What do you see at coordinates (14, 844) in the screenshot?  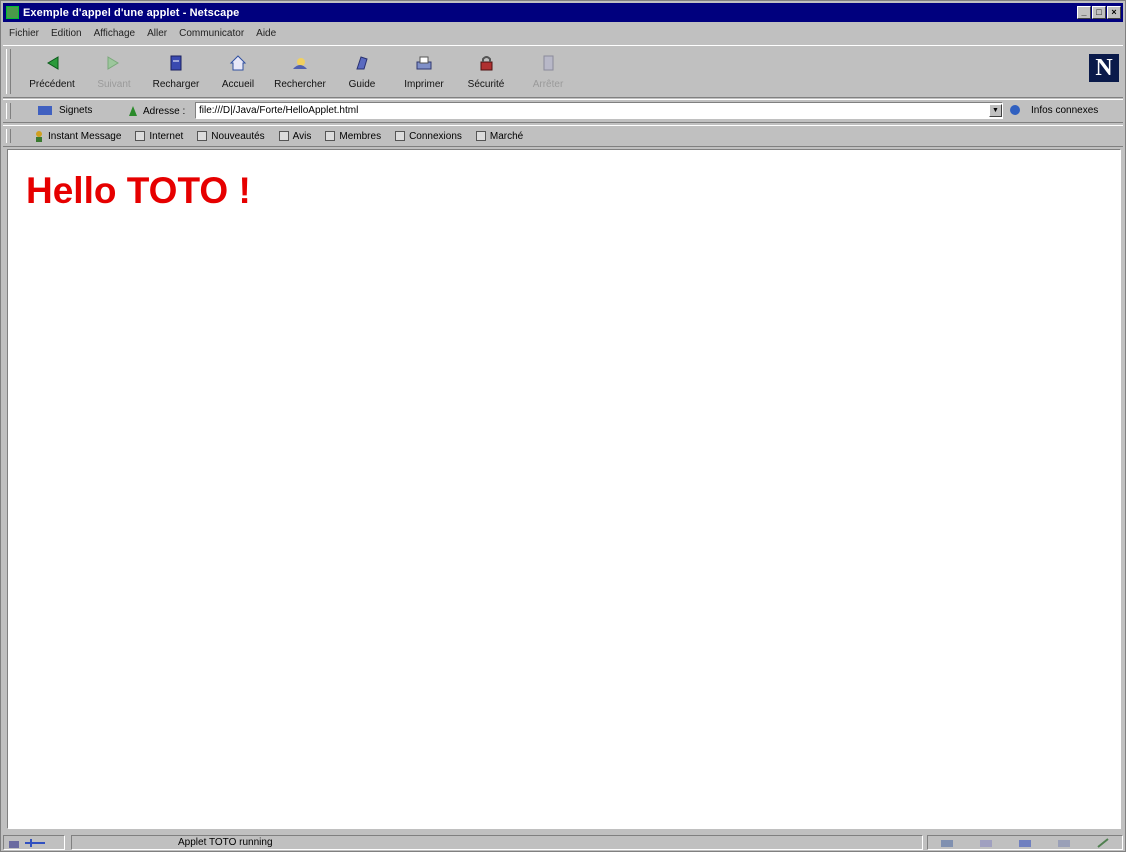 I see `security-status-icon` at bounding box center [14, 844].